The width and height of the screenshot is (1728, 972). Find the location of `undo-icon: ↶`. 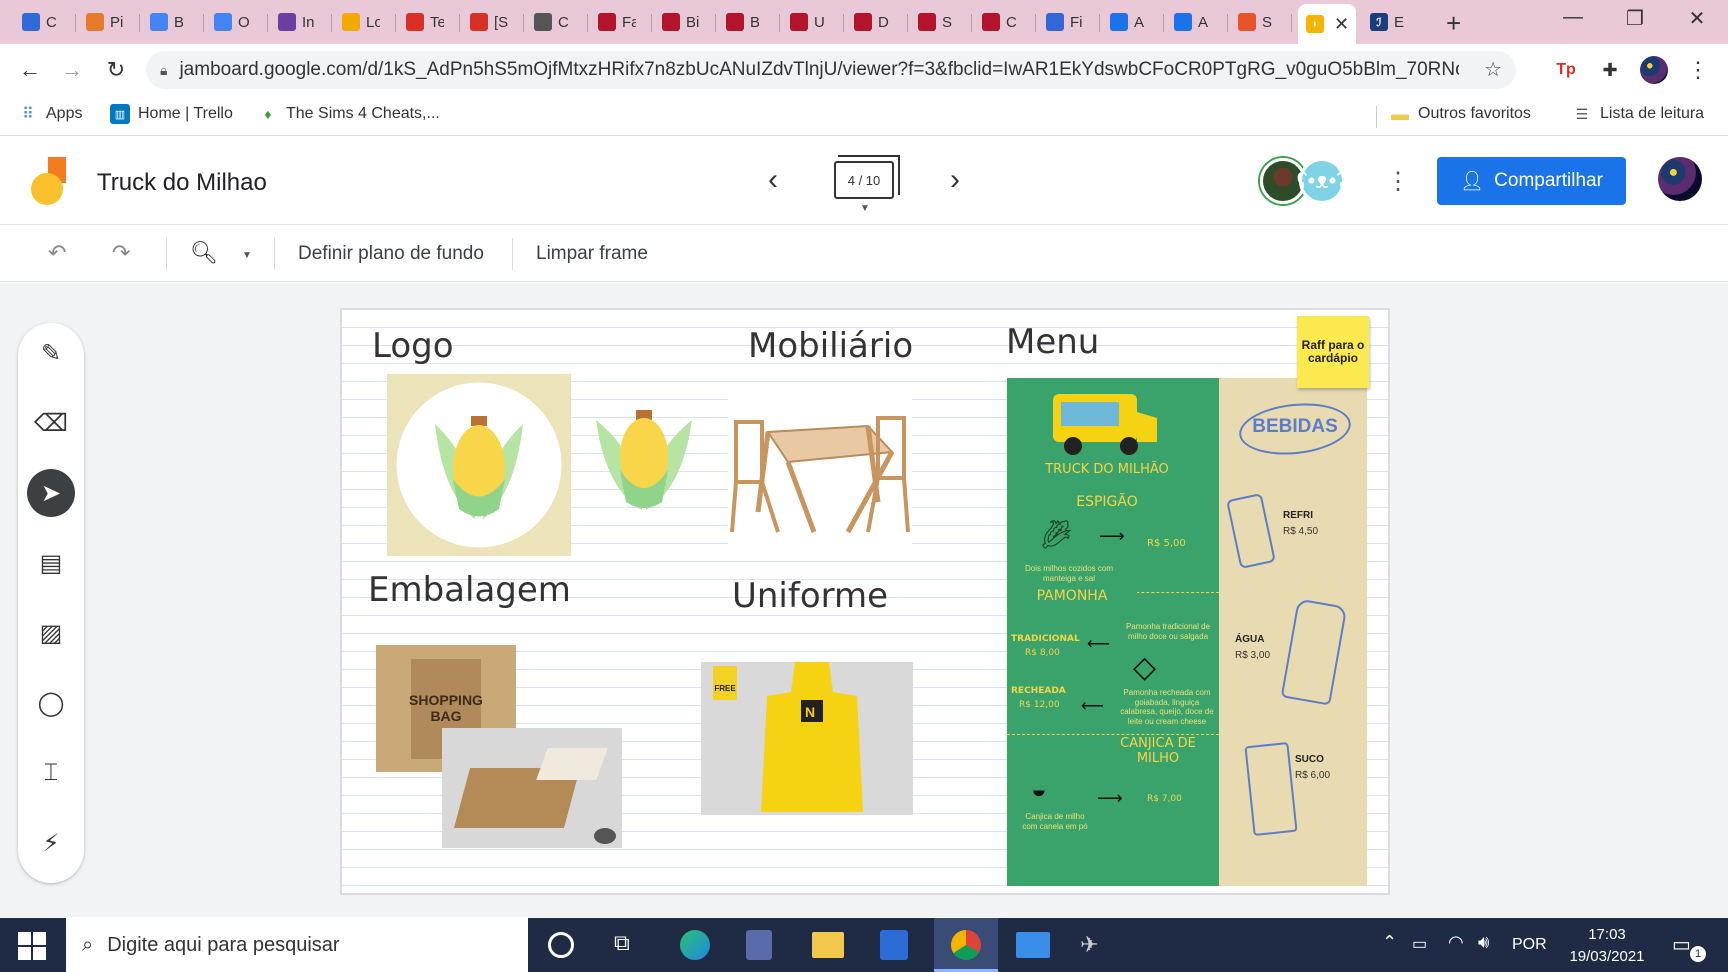

undo-icon: ↶ is located at coordinates (57, 253).